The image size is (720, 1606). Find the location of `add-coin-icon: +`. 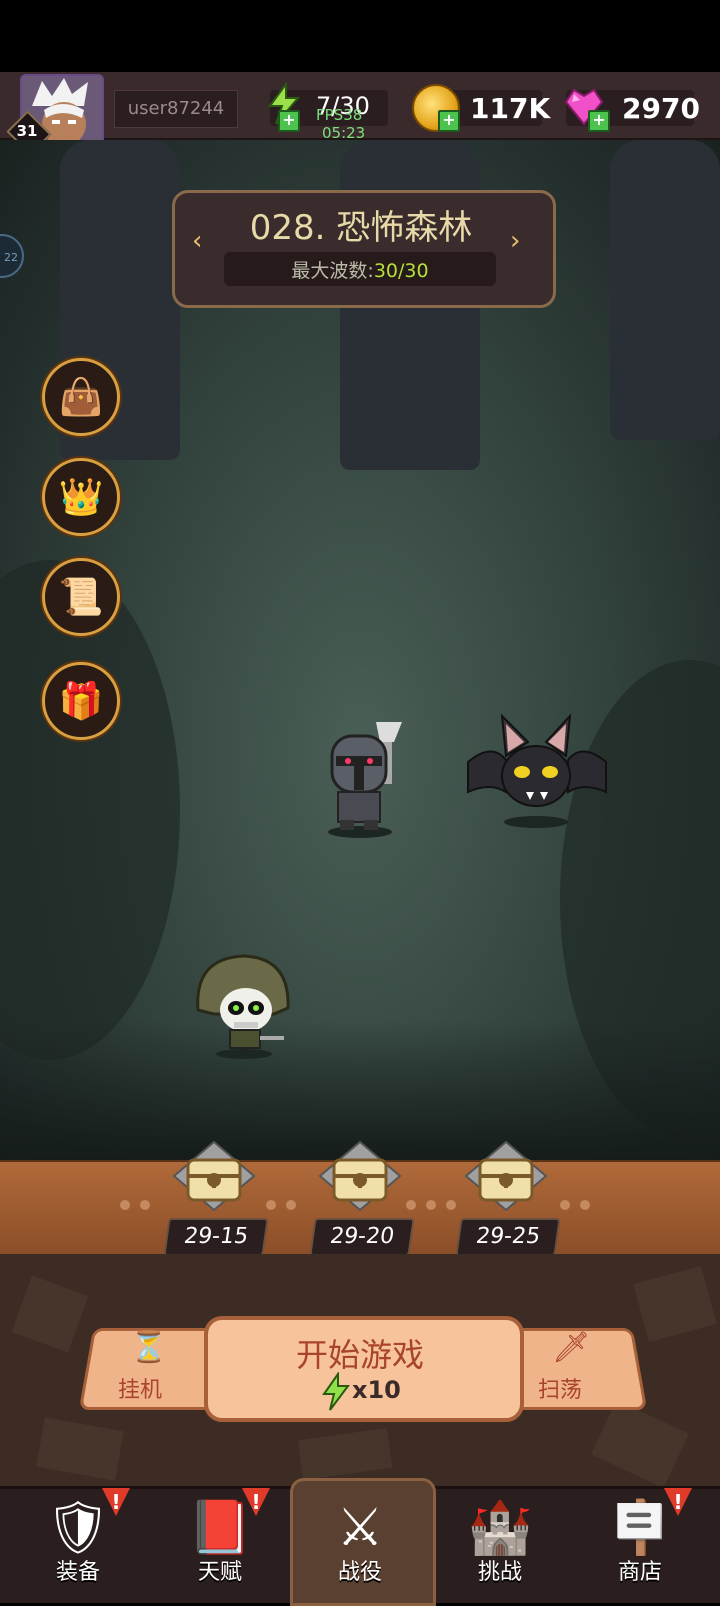

add-coin-icon: + is located at coordinates (449, 121).